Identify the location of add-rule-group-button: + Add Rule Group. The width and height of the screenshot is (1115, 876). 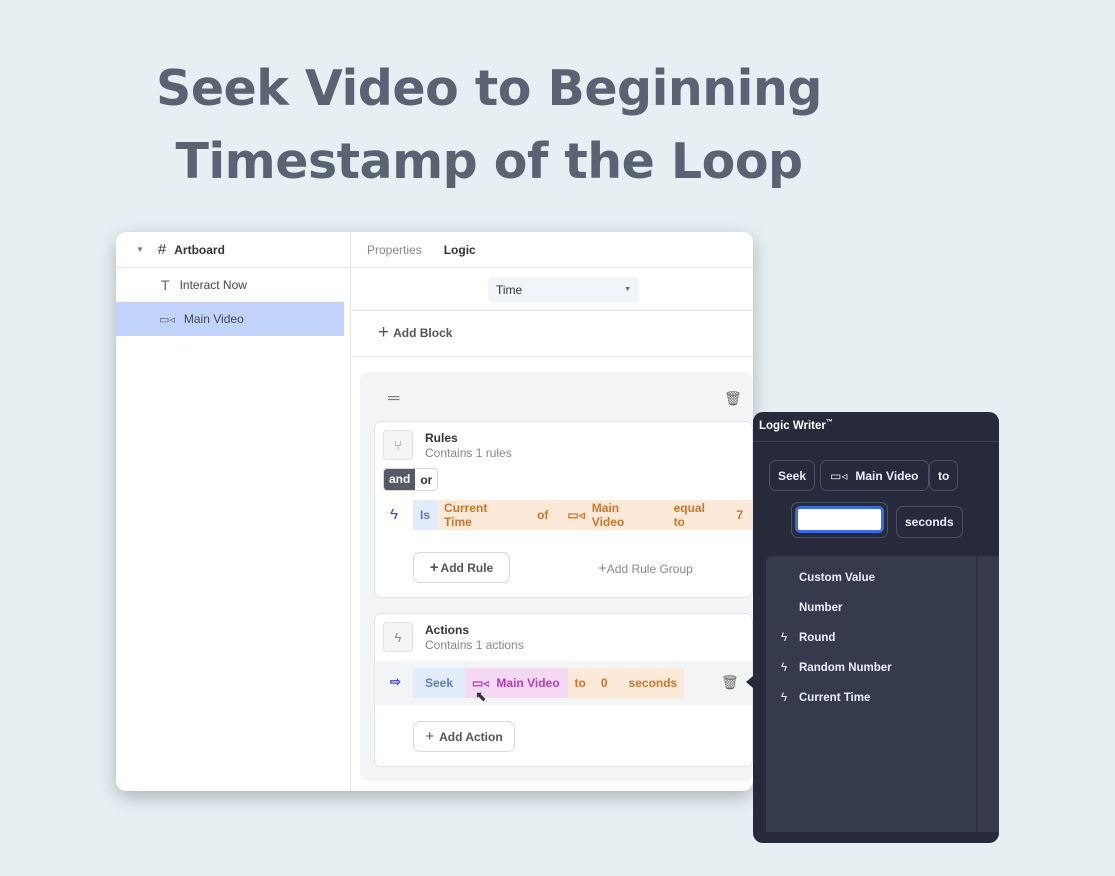
(645, 568).